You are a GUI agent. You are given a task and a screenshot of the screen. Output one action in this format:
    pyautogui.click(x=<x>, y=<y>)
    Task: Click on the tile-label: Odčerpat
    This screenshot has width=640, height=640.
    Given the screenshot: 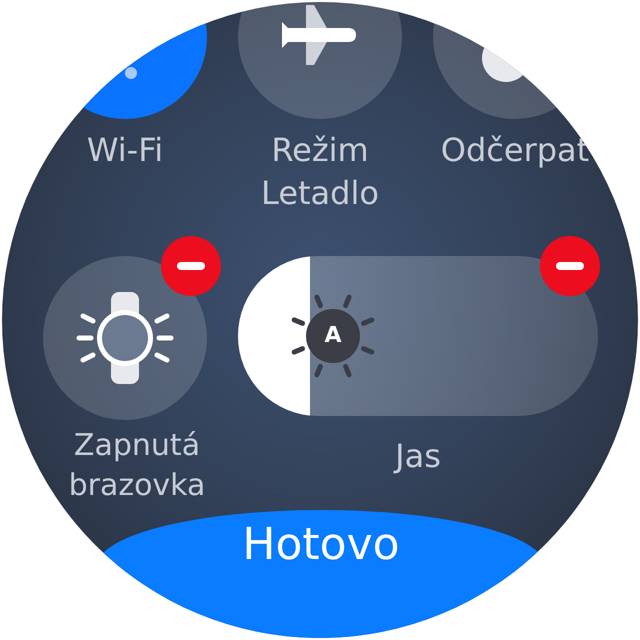 What is the action you would take?
    pyautogui.click(x=515, y=150)
    